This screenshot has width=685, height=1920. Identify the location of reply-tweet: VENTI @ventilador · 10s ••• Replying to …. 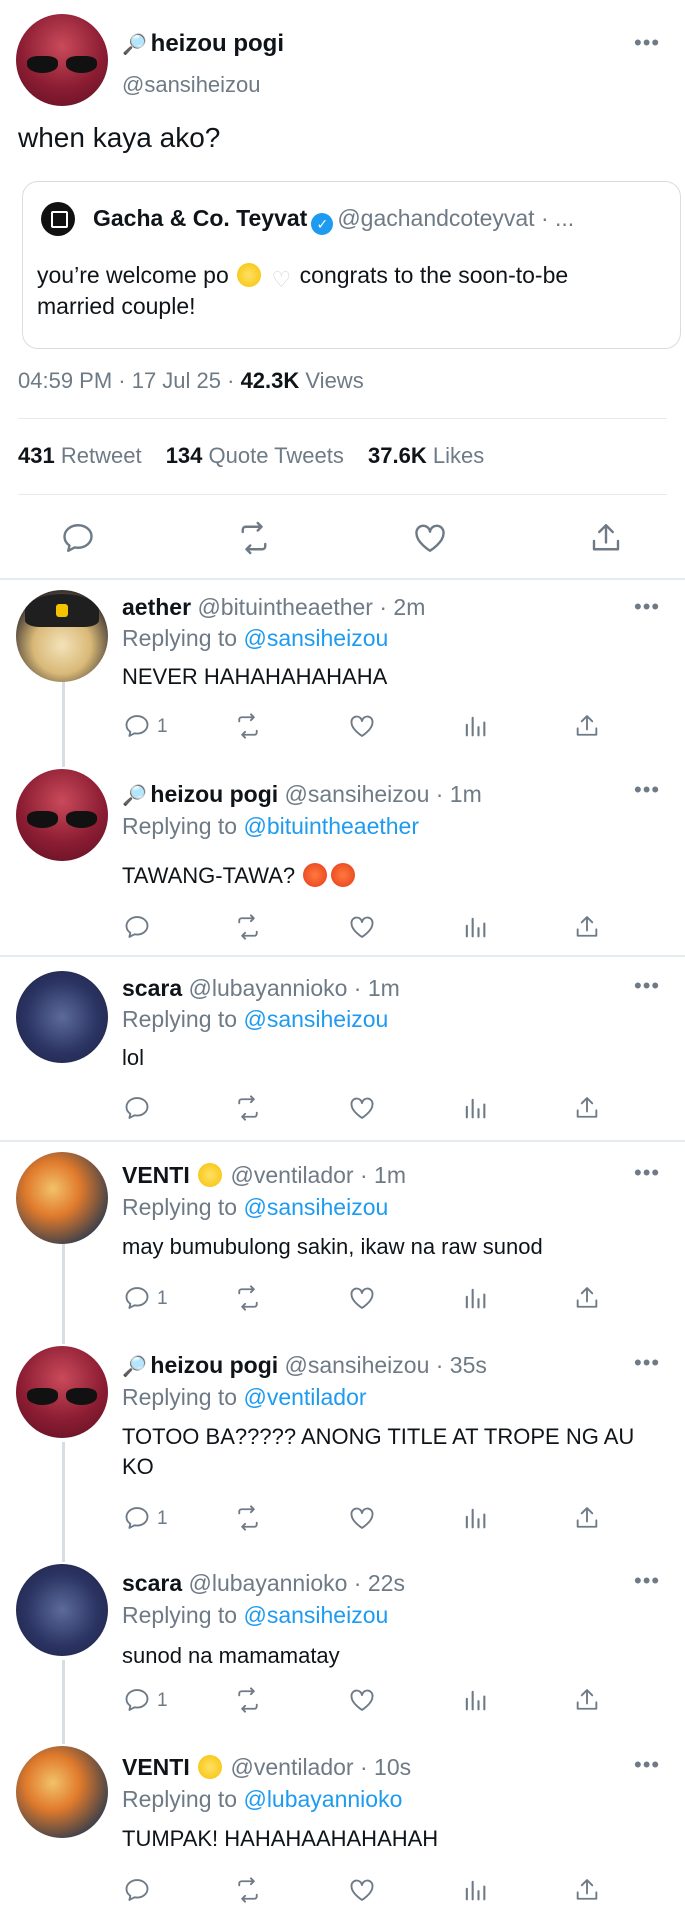
(342, 1825).